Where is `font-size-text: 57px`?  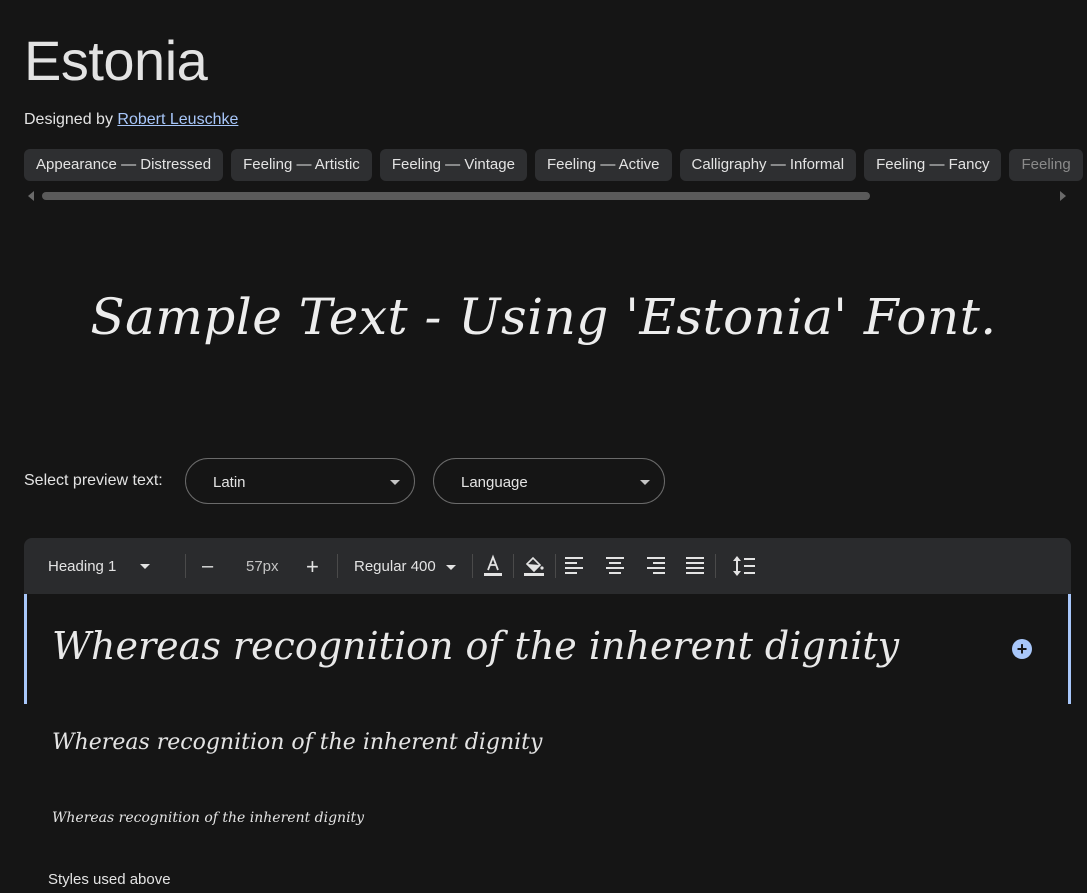
font-size-text: 57px is located at coordinates (262, 566).